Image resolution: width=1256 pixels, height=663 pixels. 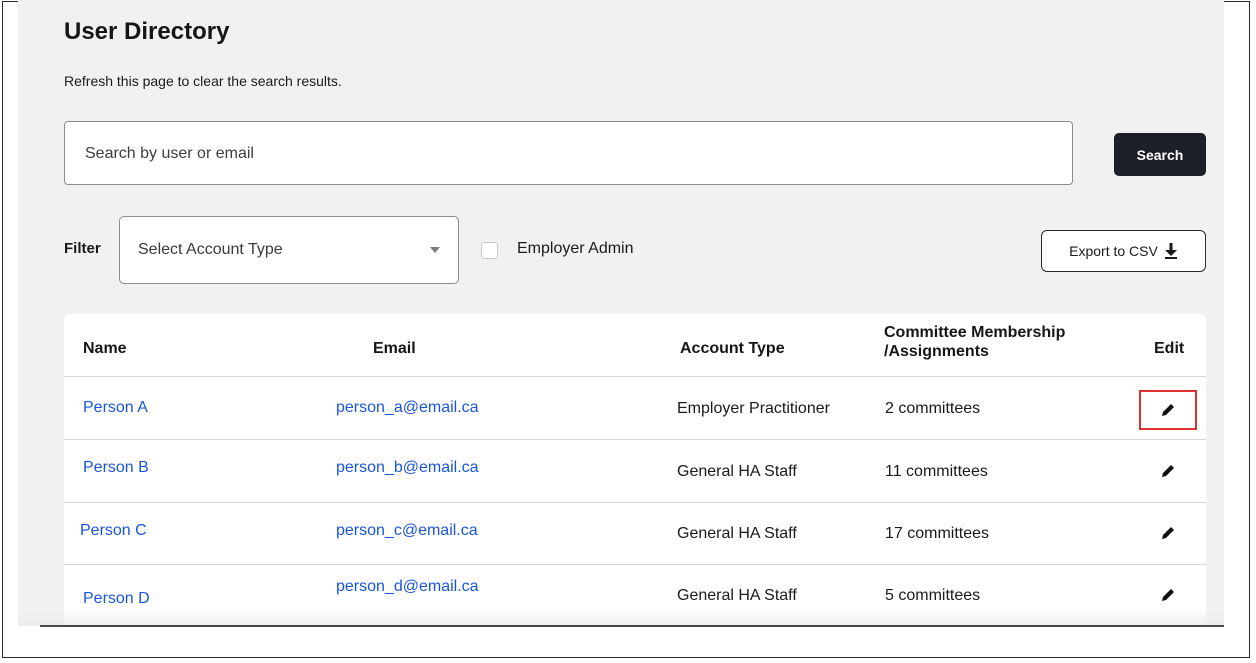 I want to click on user-name-link: Person D, so click(x=116, y=599).